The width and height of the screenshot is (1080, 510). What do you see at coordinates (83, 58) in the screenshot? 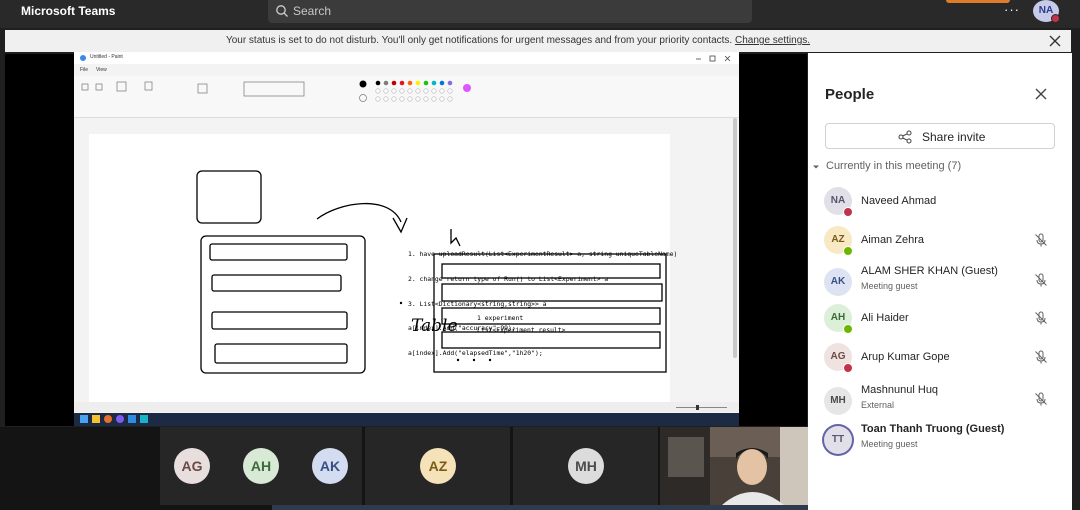
I see `paint-app-icon` at bounding box center [83, 58].